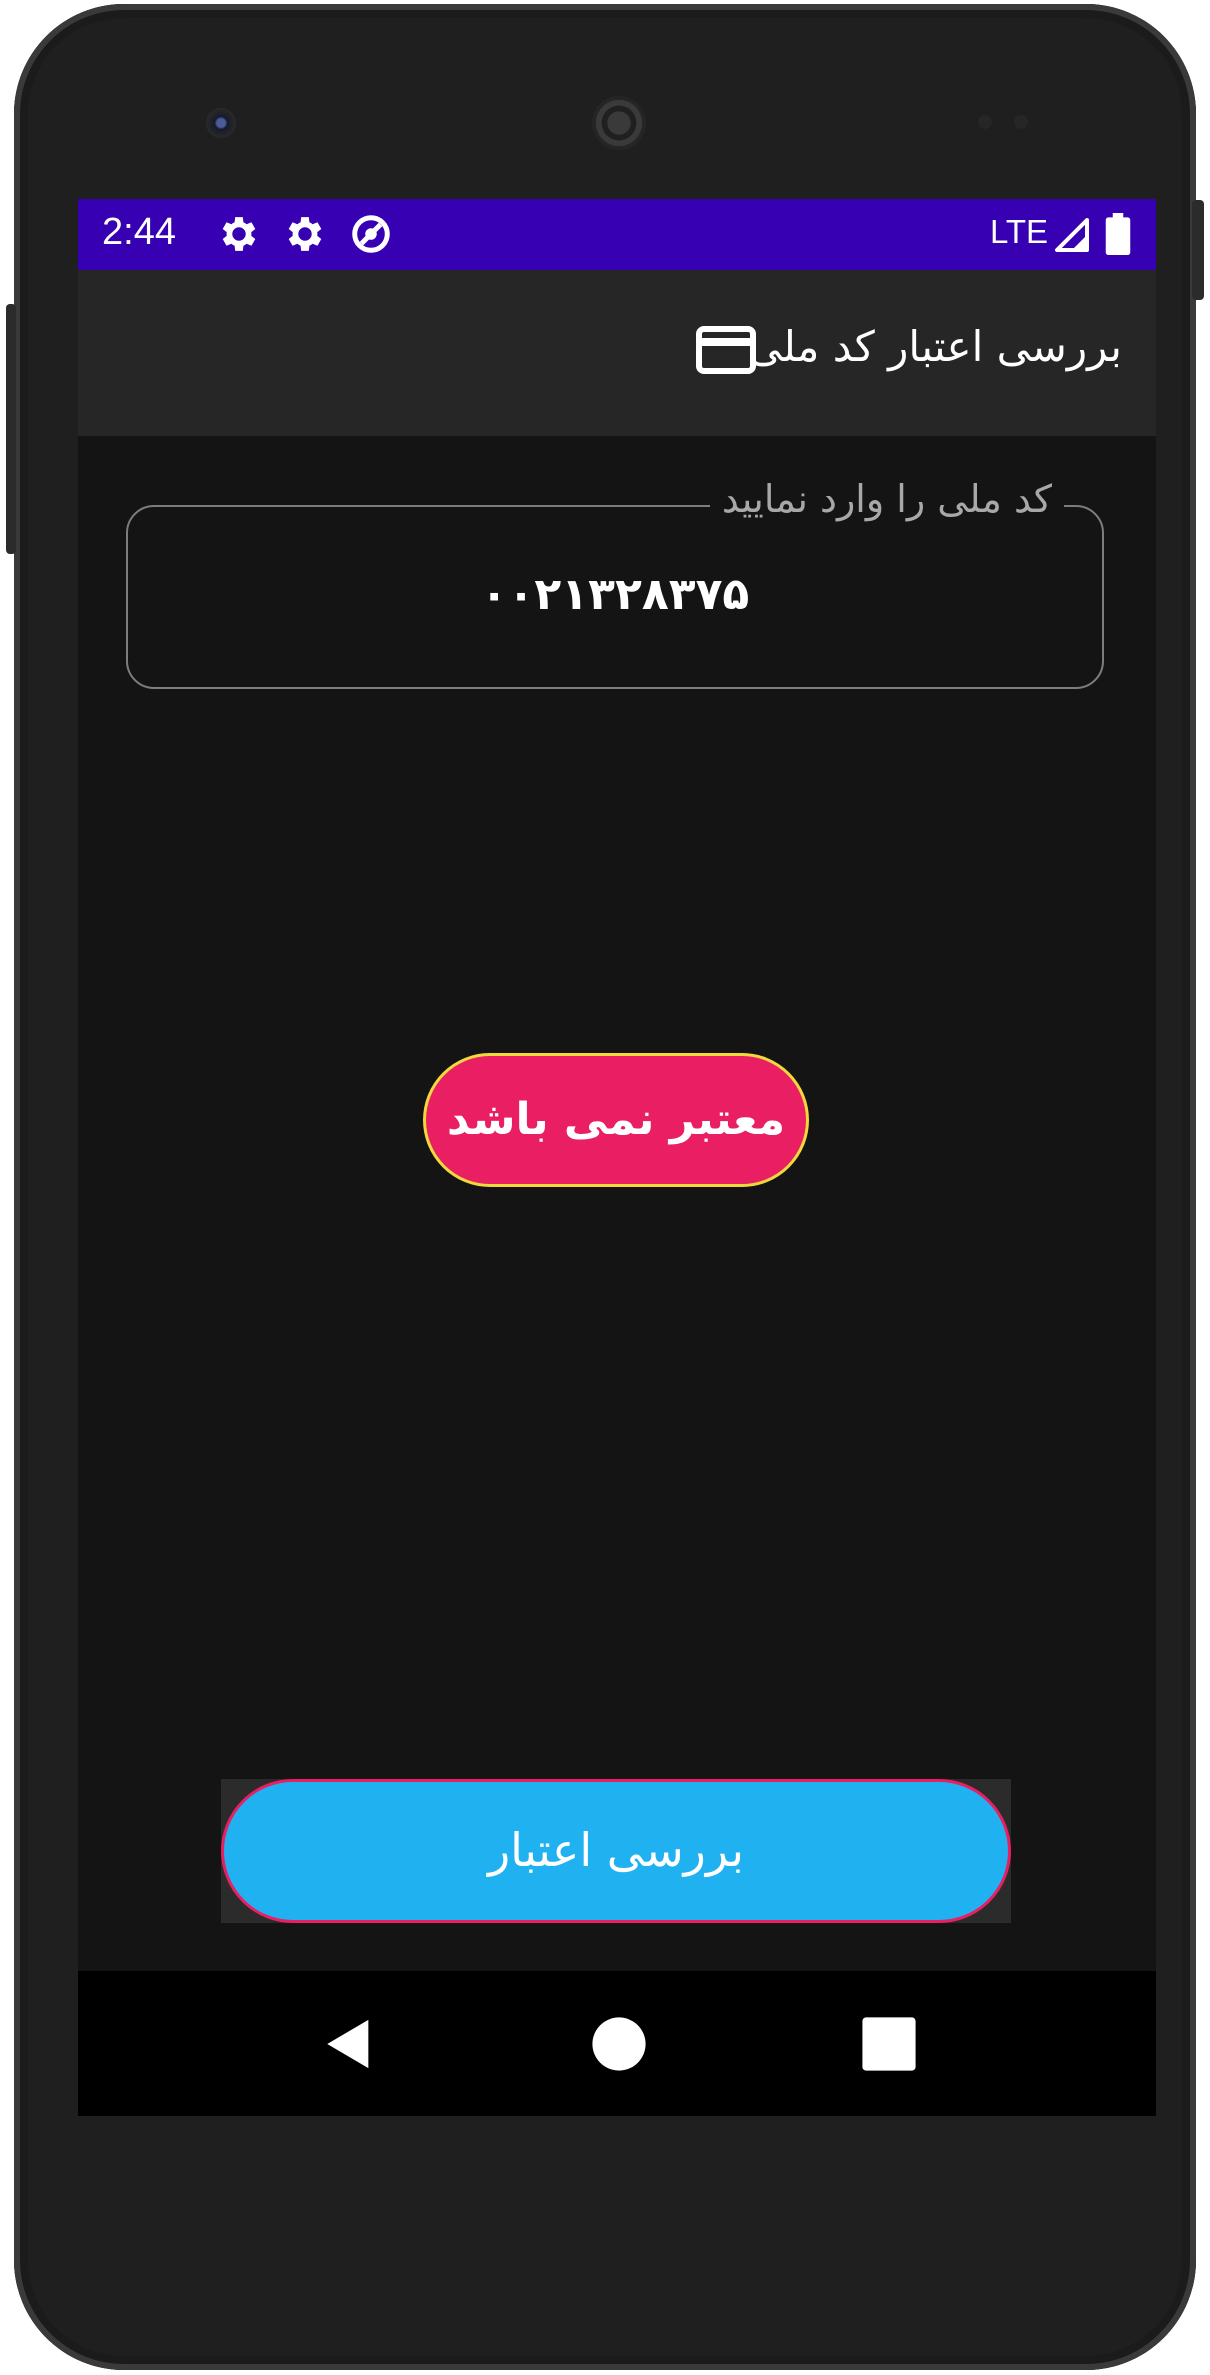 This screenshot has width=1210, height=2375. Describe the element at coordinates (617, 353) in the screenshot. I see `app-bar: بررسی اعتبار کد ملی` at that location.